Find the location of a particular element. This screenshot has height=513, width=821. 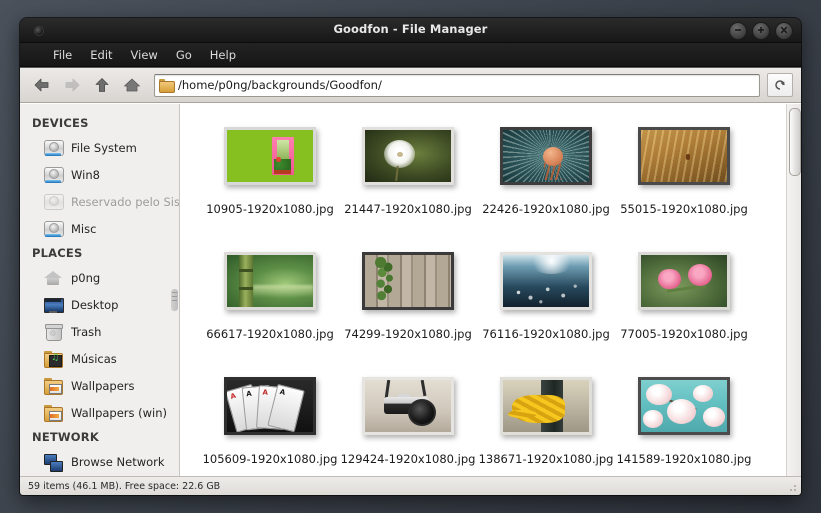

sidebar-item-win8: Win8 is located at coordinates (99, 174).